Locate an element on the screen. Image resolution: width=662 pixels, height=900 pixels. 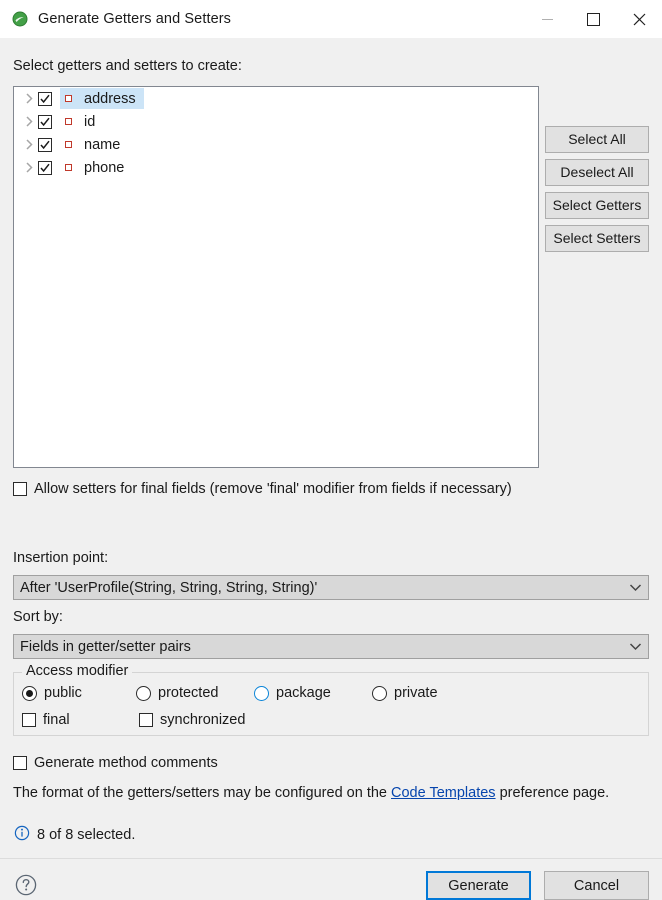
format-note-suffix: preference page. is located at coordinates (552, 793).